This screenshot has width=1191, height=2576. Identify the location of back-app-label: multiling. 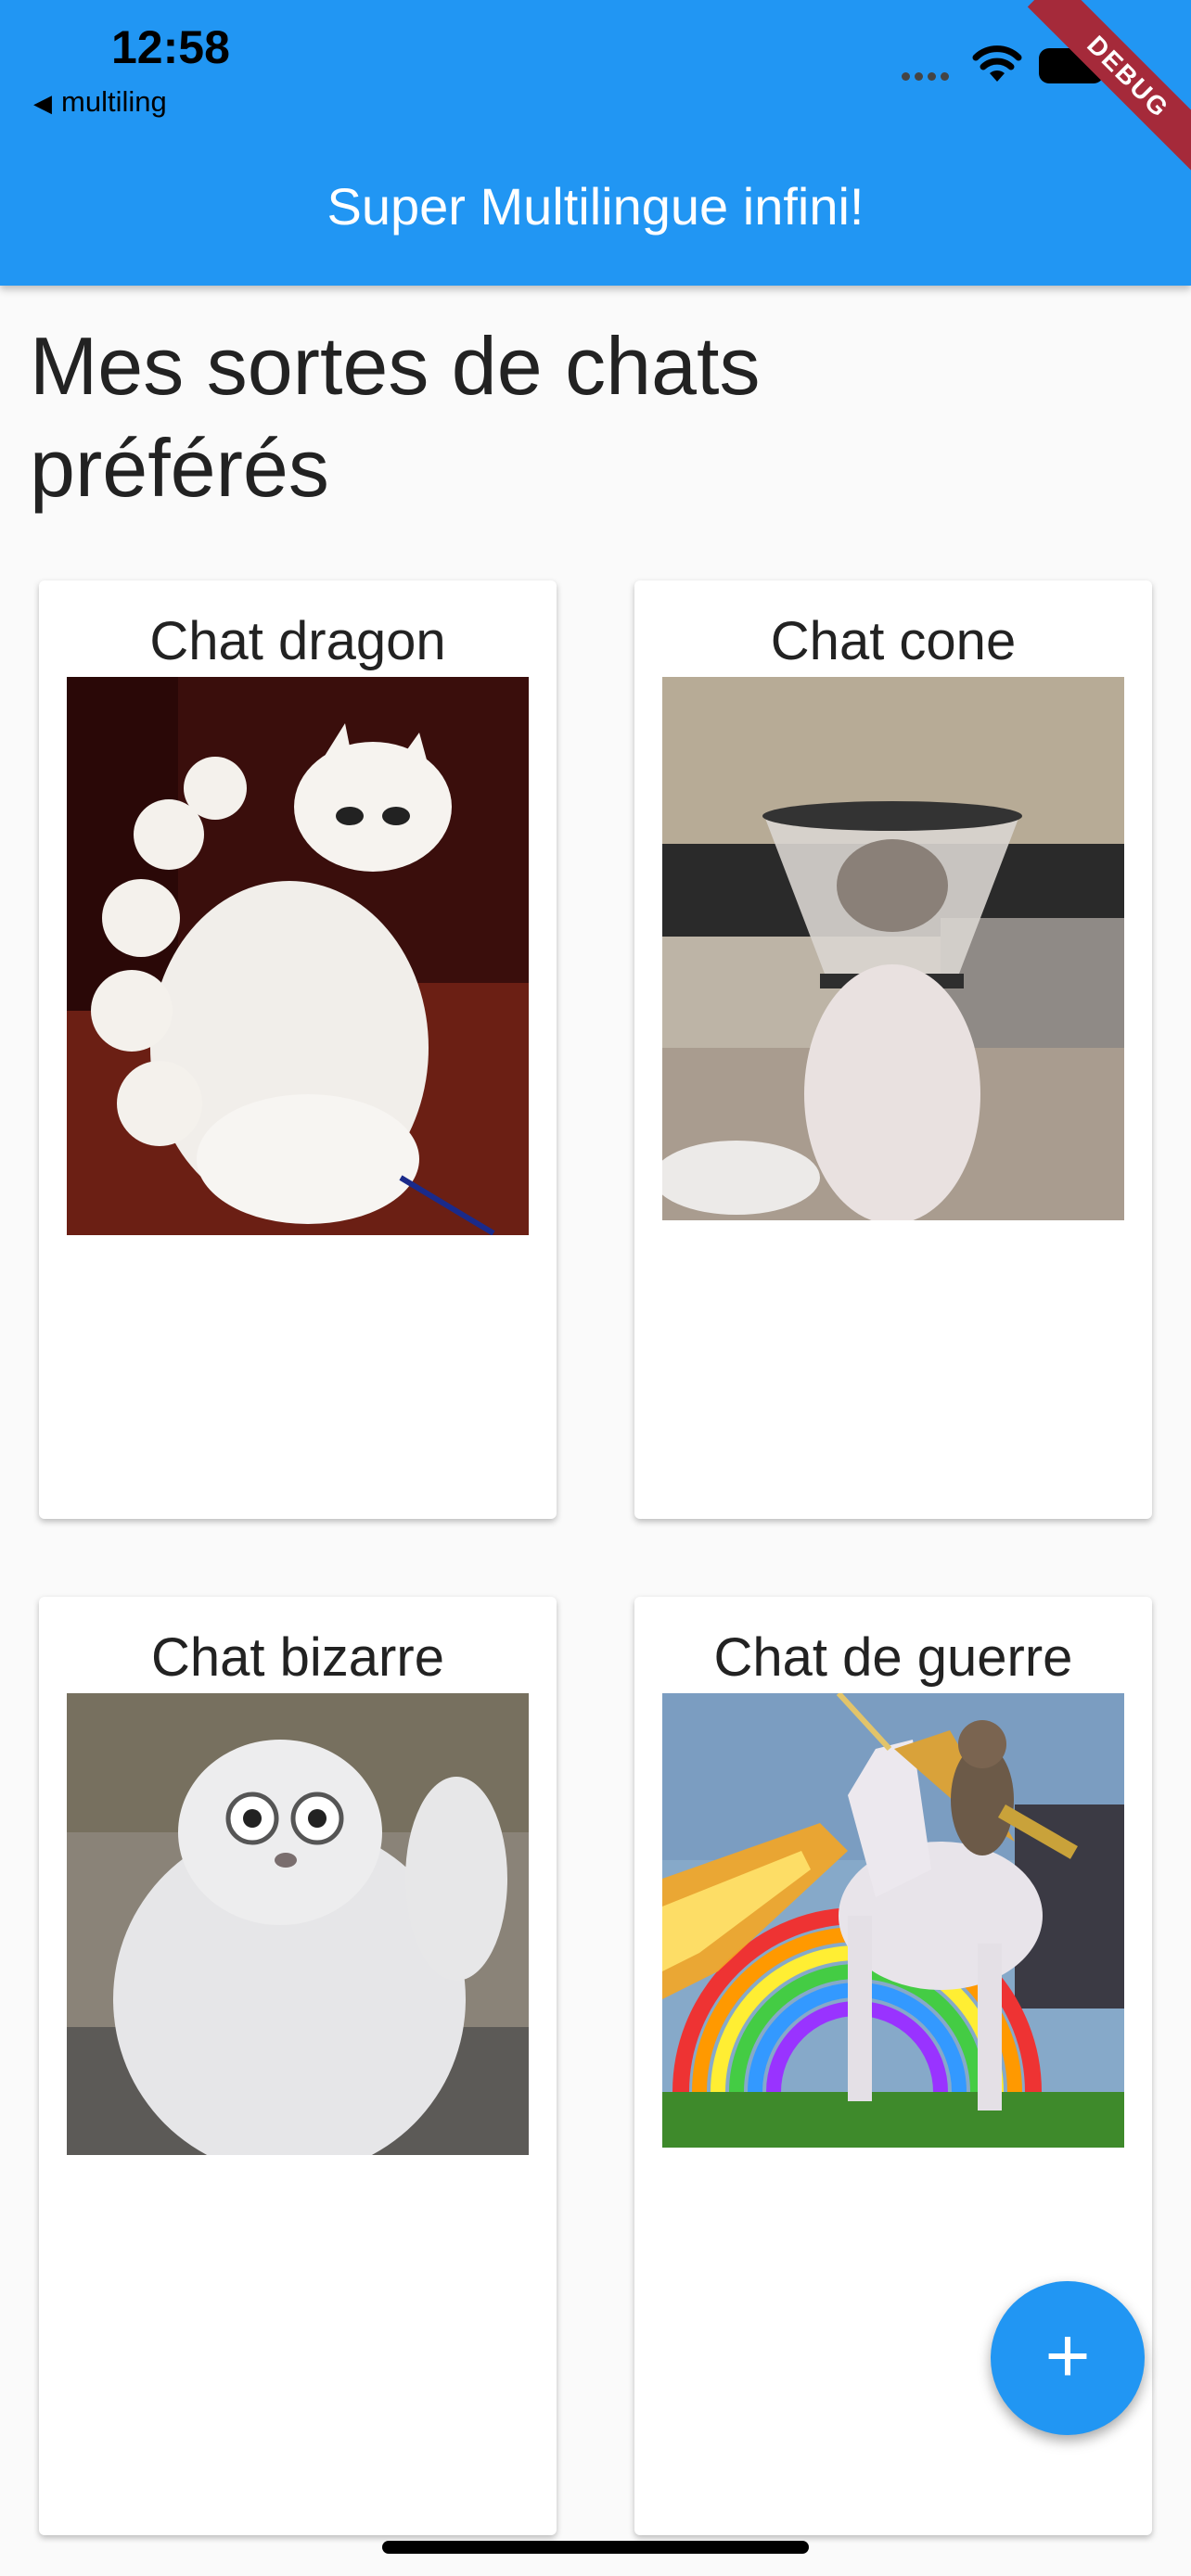
(114, 102).